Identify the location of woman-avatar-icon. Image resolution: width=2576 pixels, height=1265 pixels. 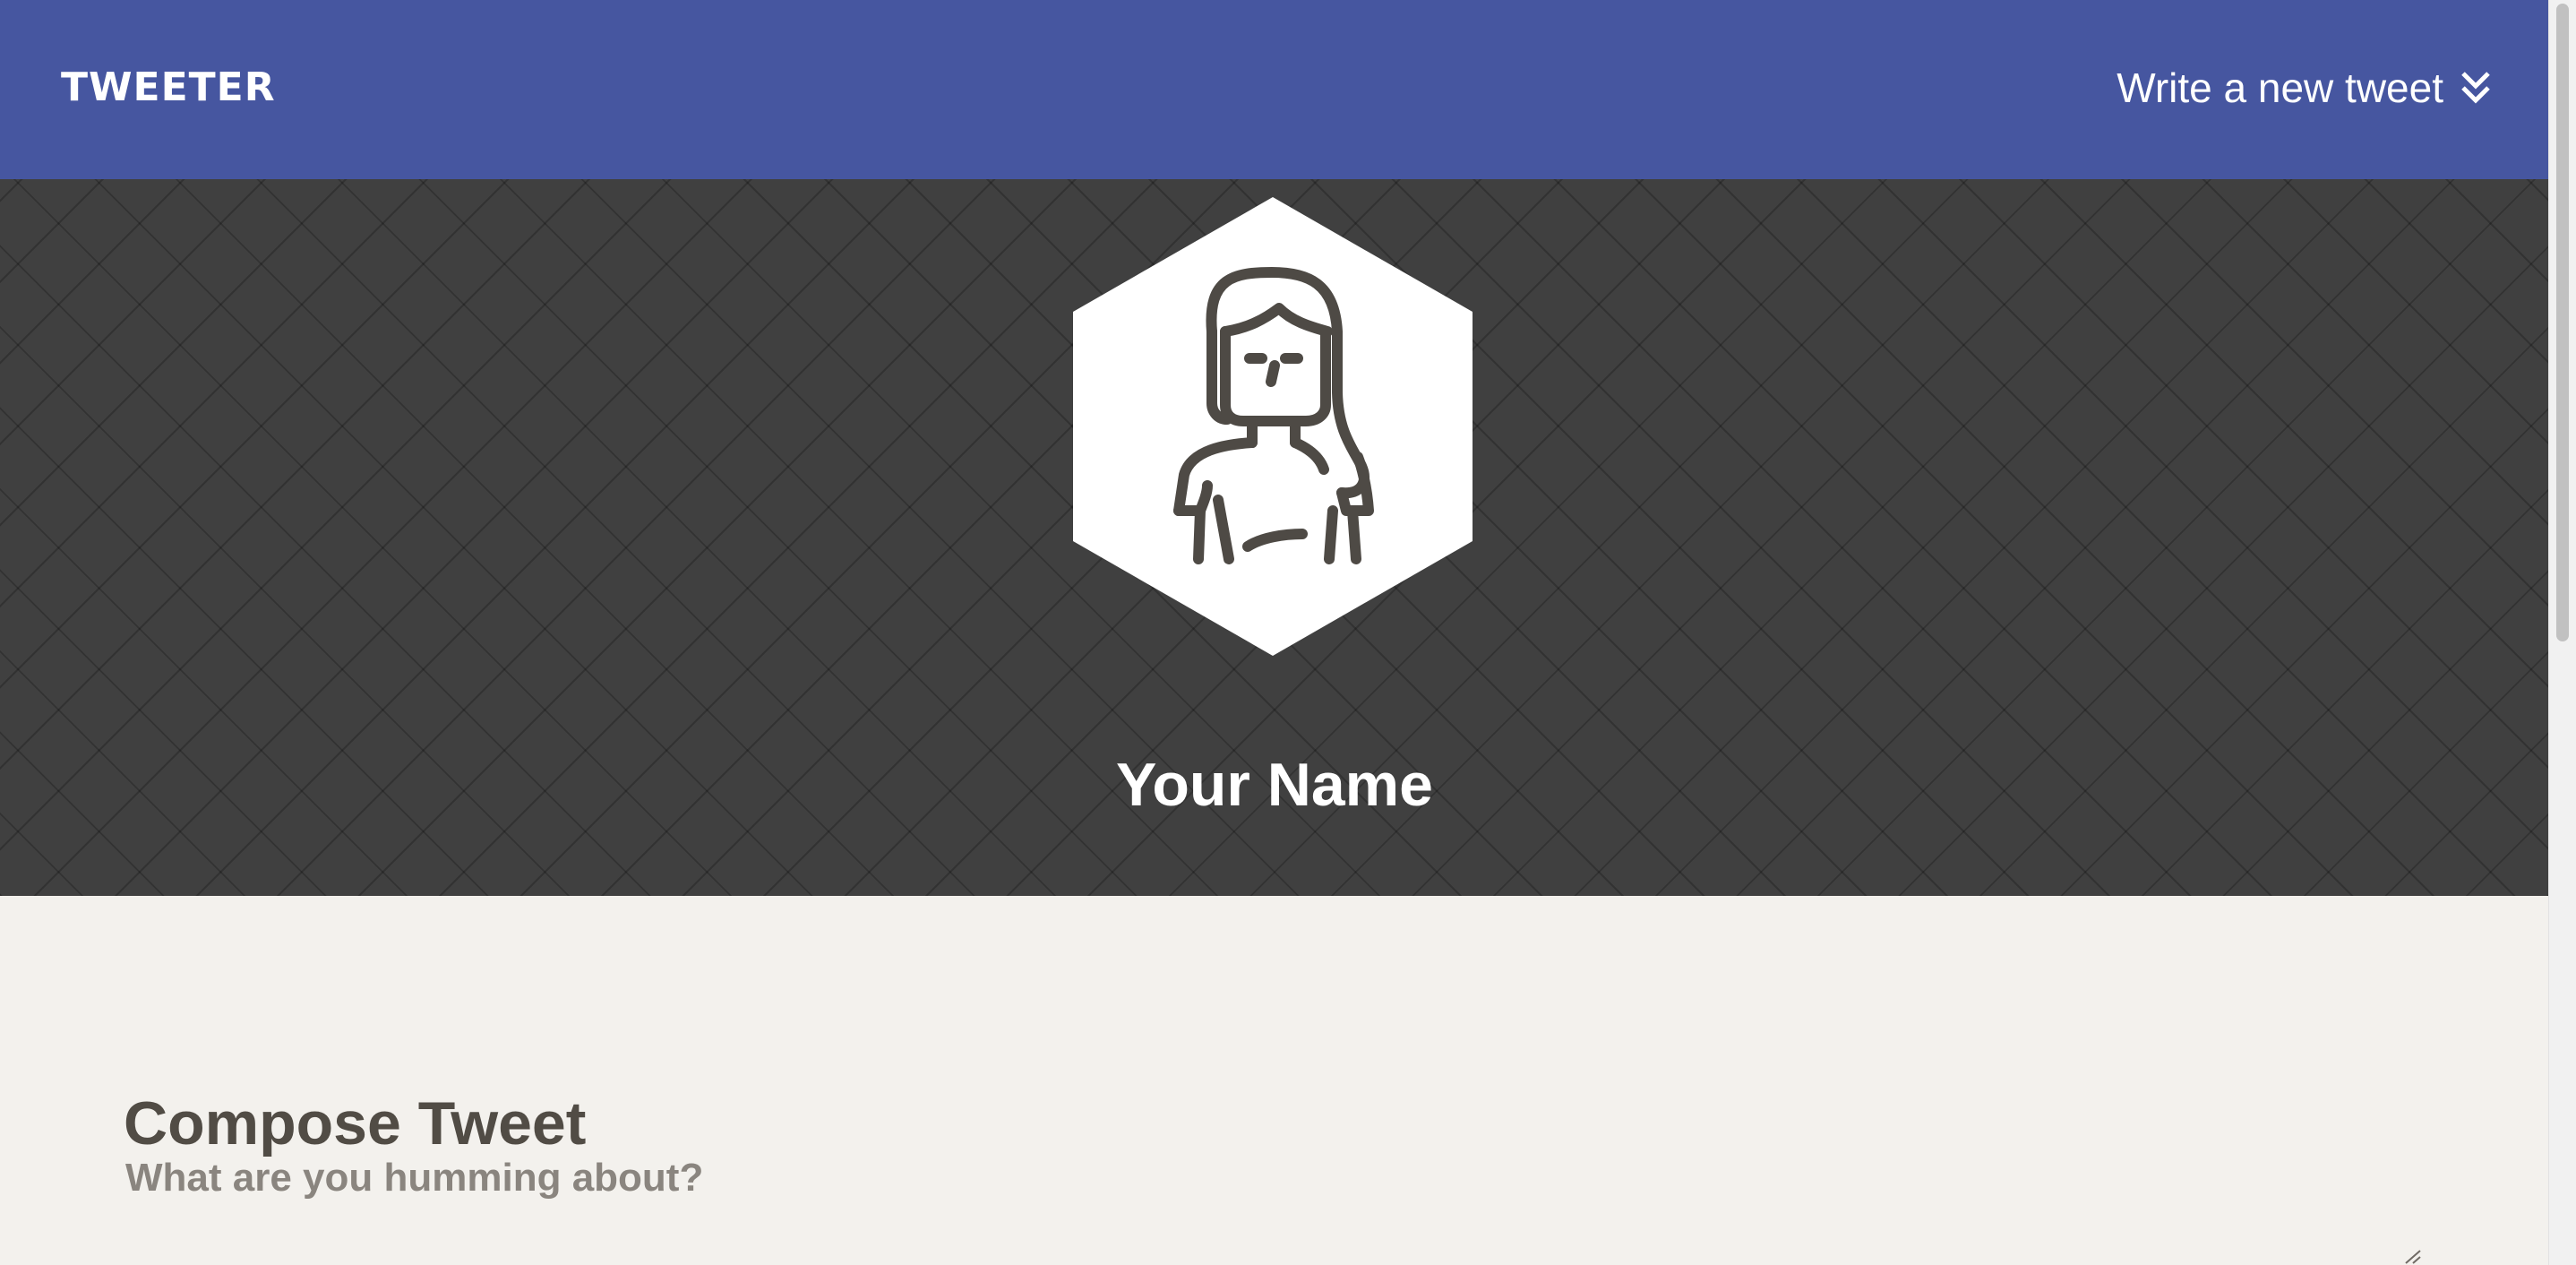
(1273, 426).